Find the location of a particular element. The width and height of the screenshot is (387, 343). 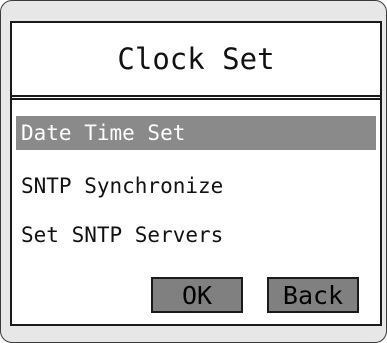

menu-item-date-time-set: Date Time Set is located at coordinates (196, 133).